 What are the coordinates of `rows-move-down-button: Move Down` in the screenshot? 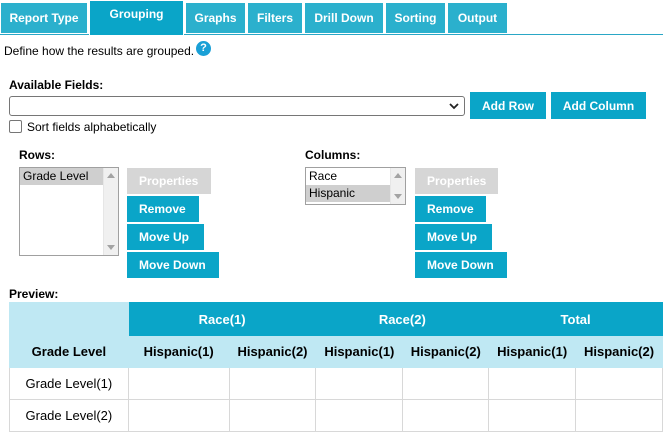 It's located at (173, 265).